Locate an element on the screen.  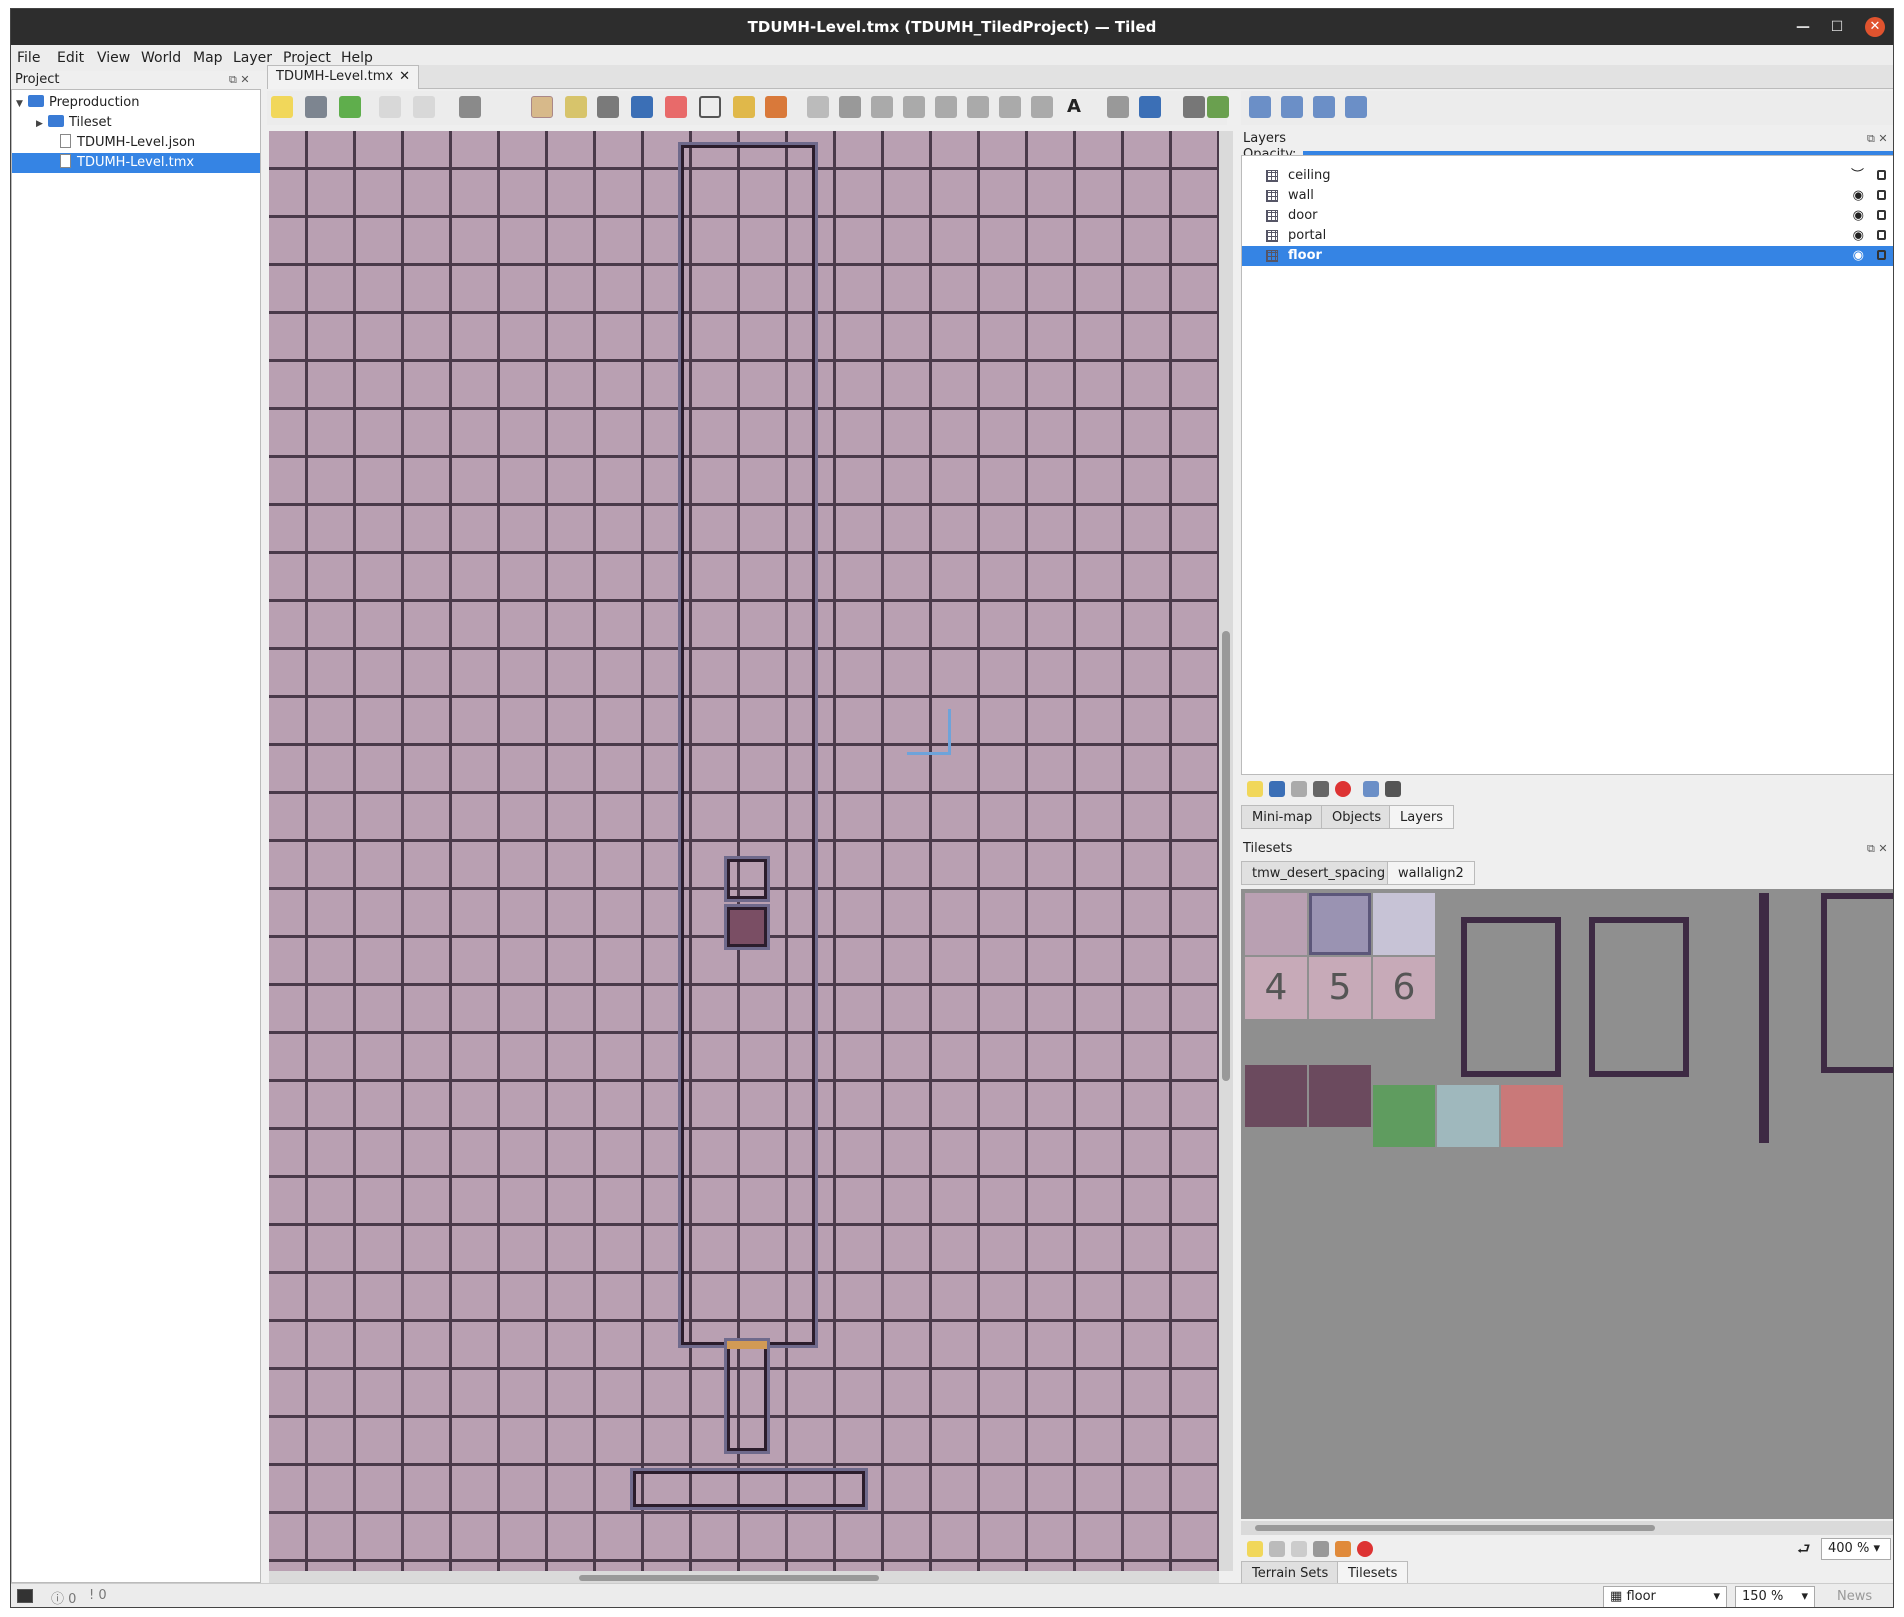
tree-item-level-tmx: TDUMH-Level.tmx is located at coordinates (136, 163).